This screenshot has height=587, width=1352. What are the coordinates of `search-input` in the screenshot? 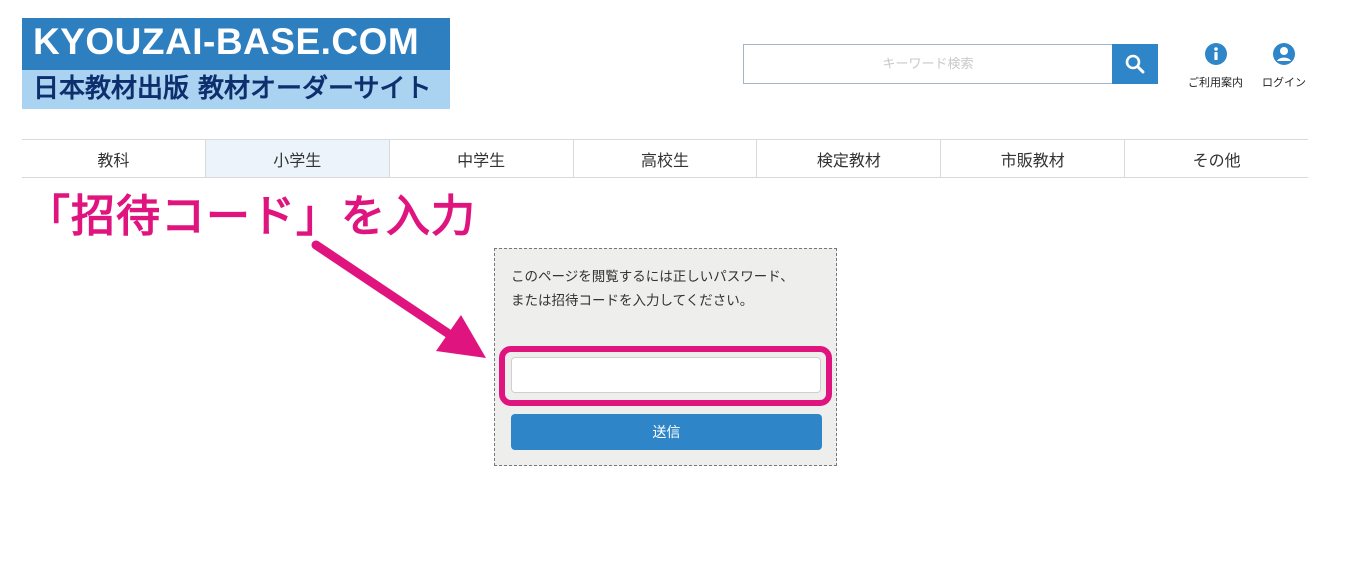 It's located at (927, 64).